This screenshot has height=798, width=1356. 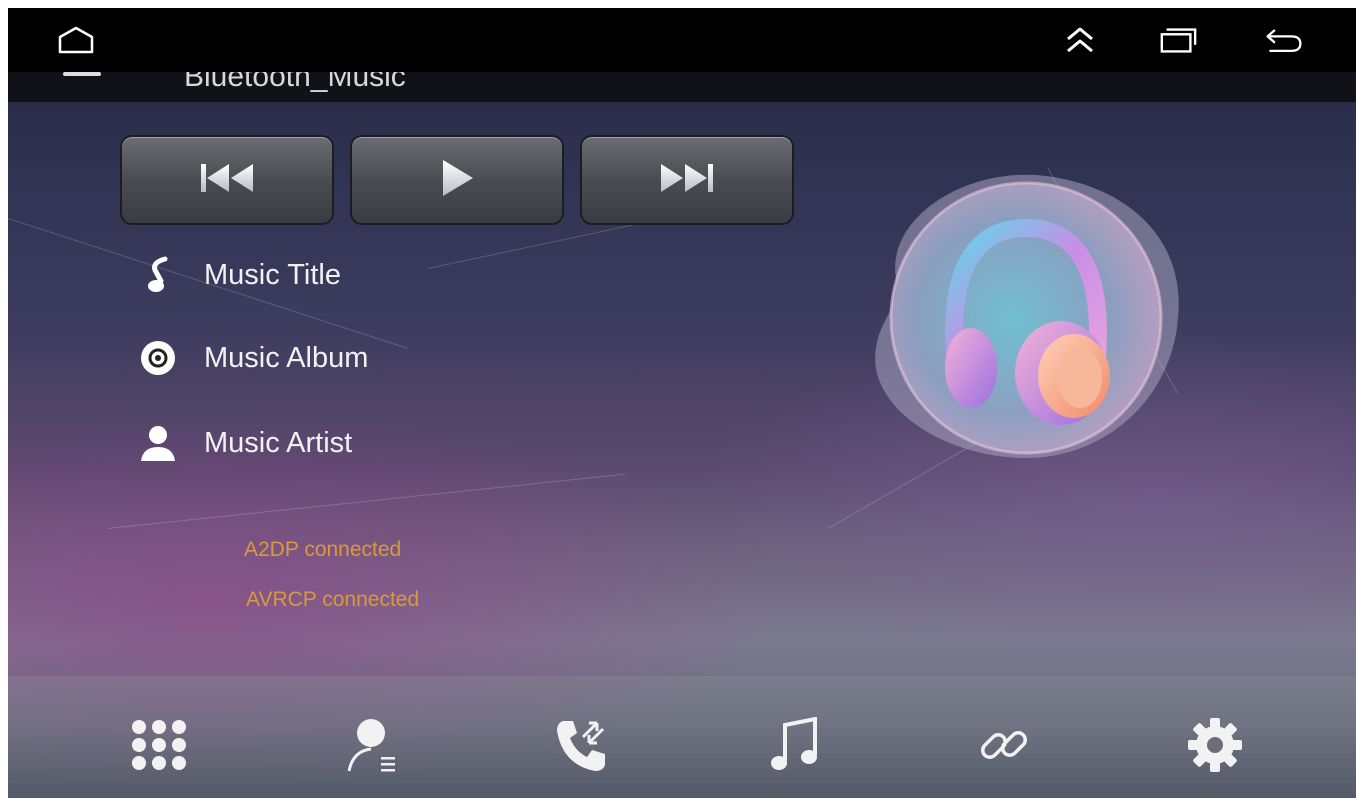 What do you see at coordinates (158, 358) in the screenshot?
I see `disc-icon` at bounding box center [158, 358].